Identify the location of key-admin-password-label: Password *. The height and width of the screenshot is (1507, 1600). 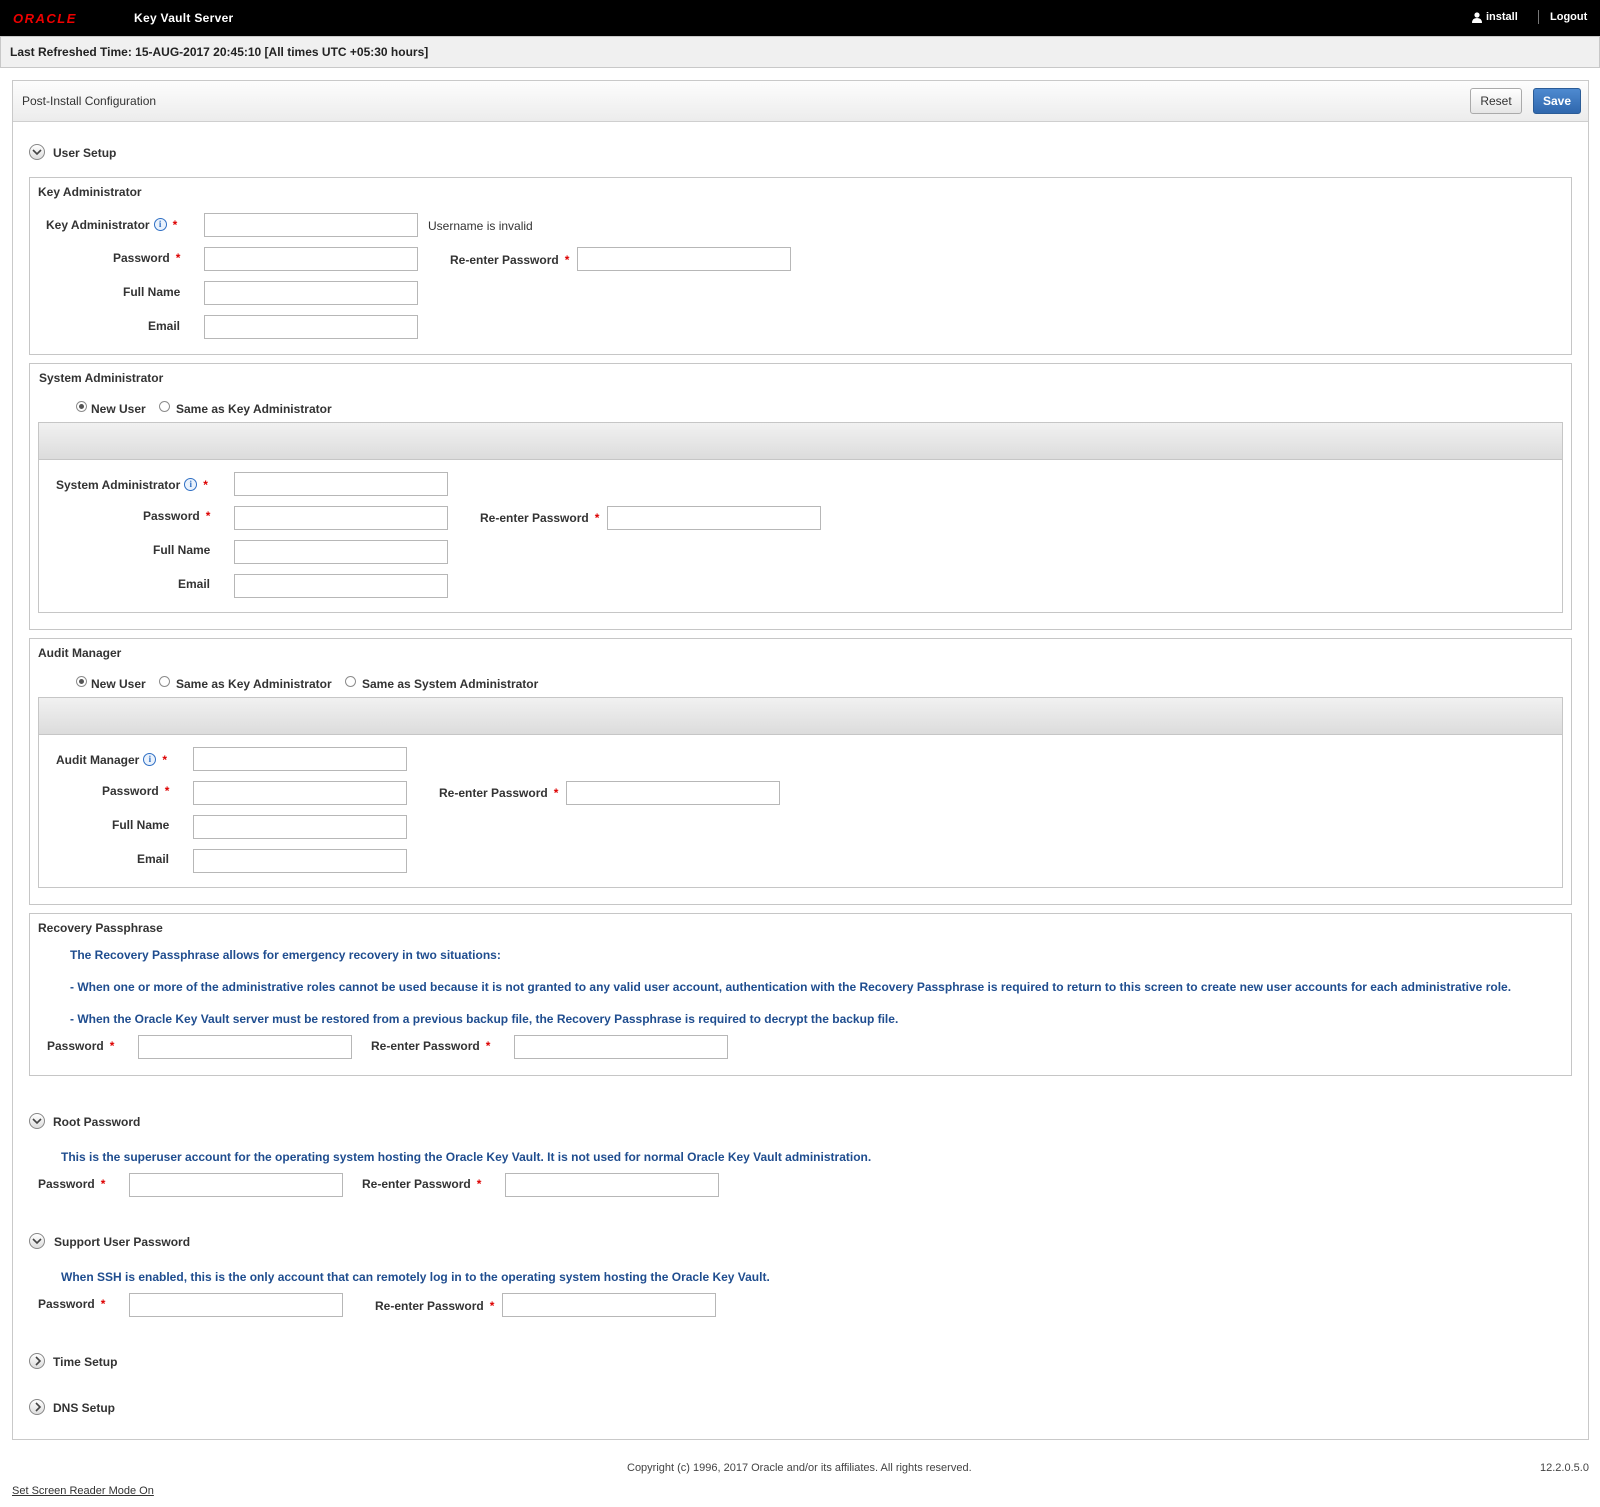
(147, 258).